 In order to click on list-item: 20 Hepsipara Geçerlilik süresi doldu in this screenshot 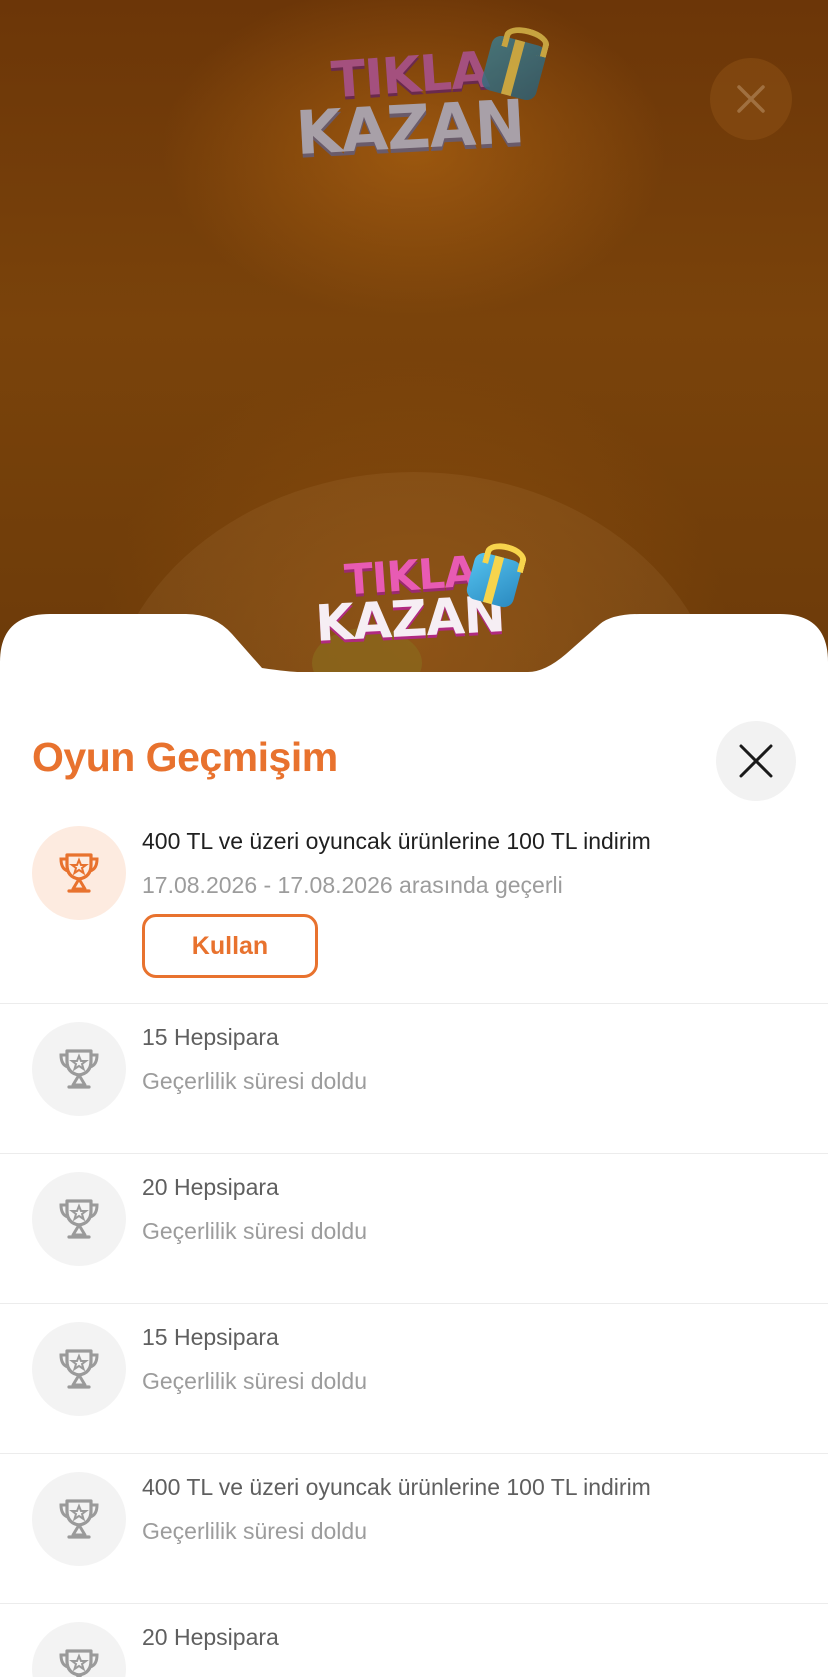, I will do `click(414, 1229)`.